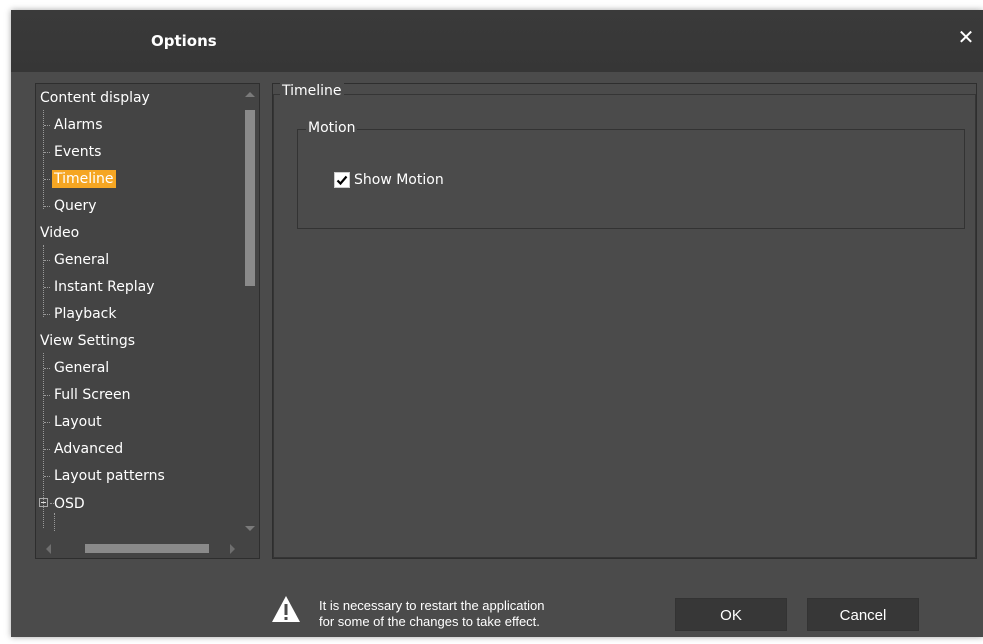 The image size is (983, 644). What do you see at coordinates (43, 502) in the screenshot?
I see `collapse-icon` at bounding box center [43, 502].